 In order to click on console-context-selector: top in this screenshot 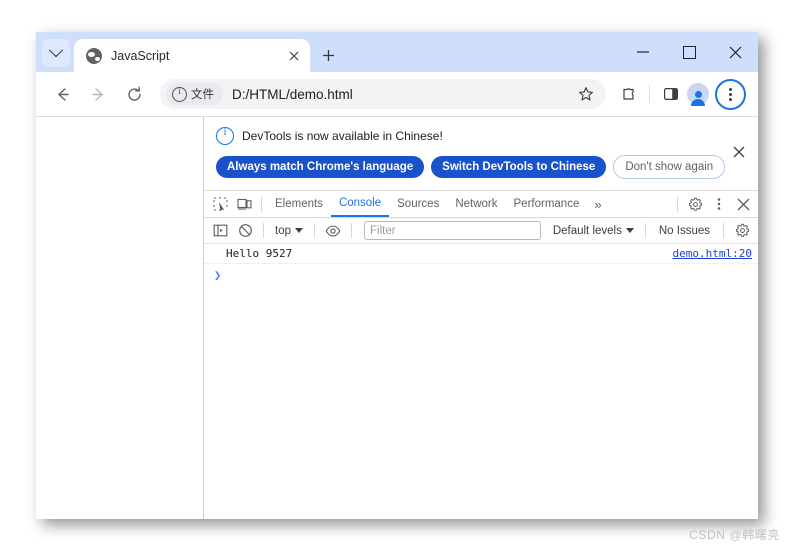, I will do `click(289, 231)`.